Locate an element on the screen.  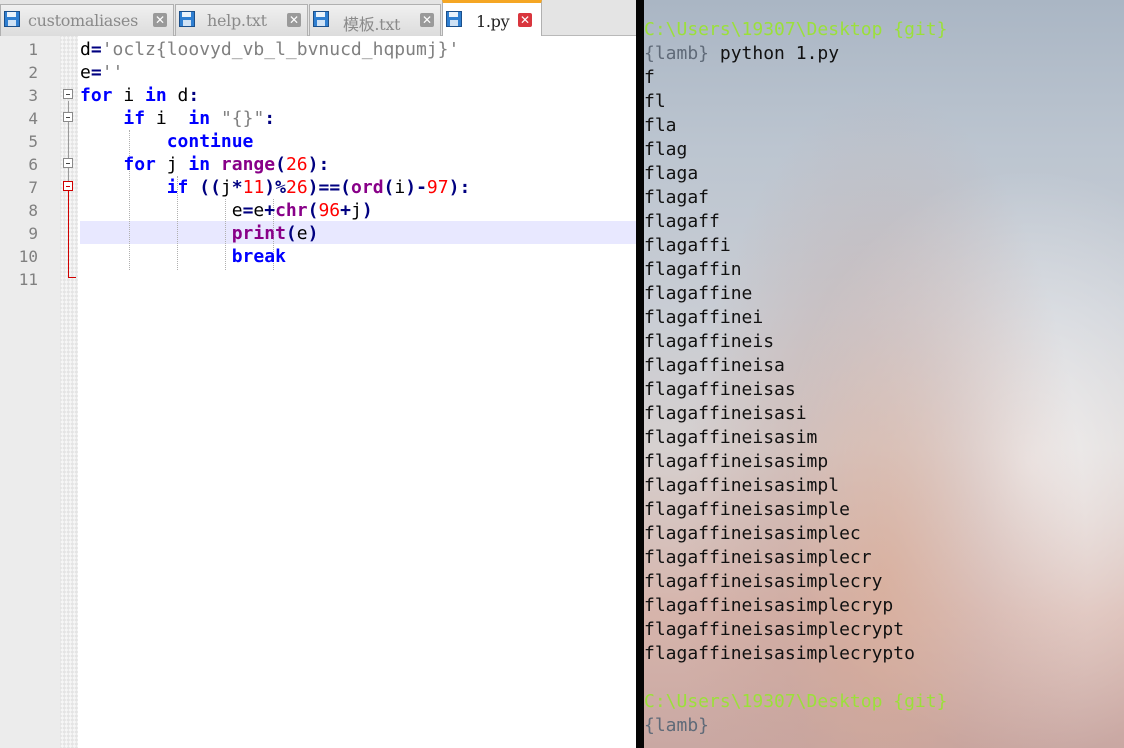
pane-divider is located at coordinates (640, 374).